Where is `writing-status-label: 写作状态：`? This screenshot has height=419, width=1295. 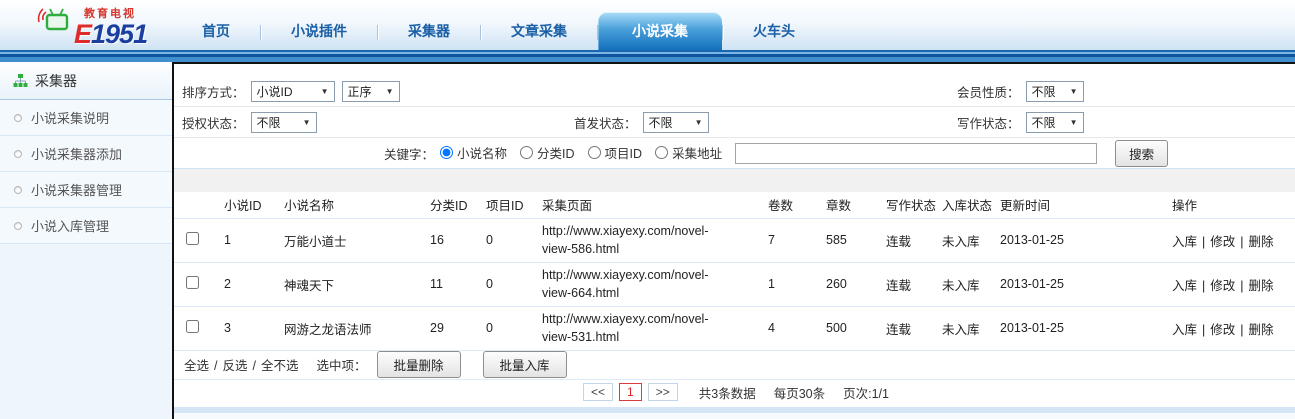 writing-status-label: 写作状态： is located at coordinates (988, 123).